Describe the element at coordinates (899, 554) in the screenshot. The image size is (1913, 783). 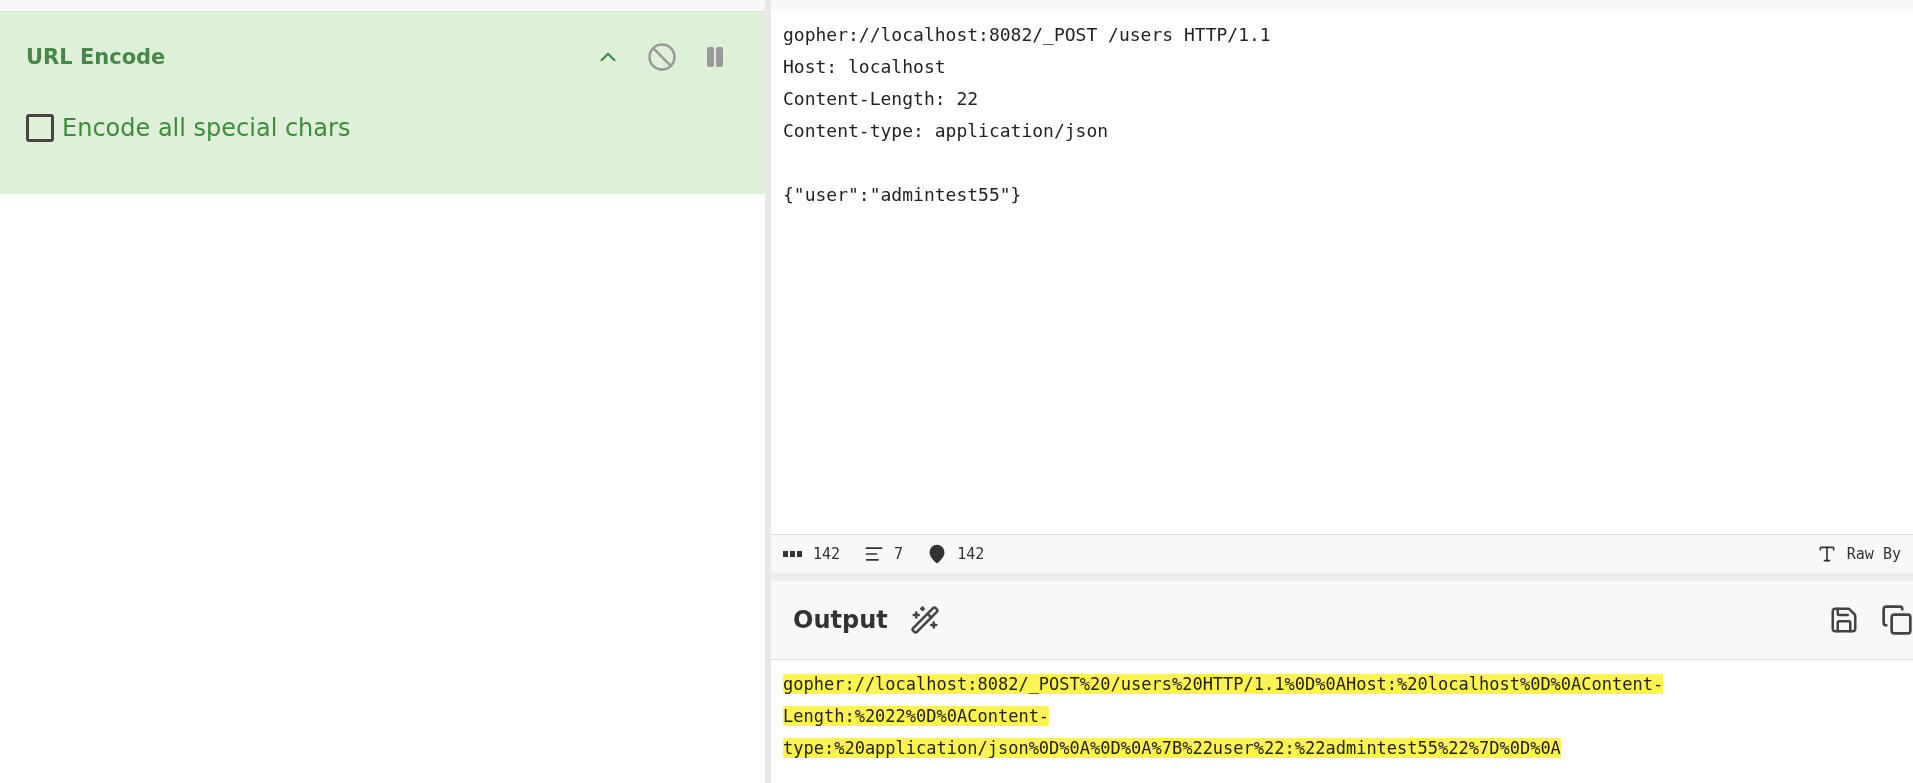
I see `line-count: 7` at that location.